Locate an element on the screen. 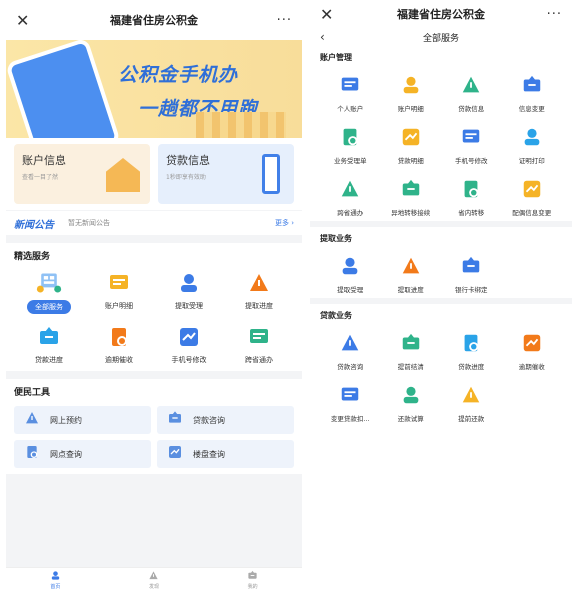 The image size is (572, 591). phone-change-icon is located at coordinates (189, 337).